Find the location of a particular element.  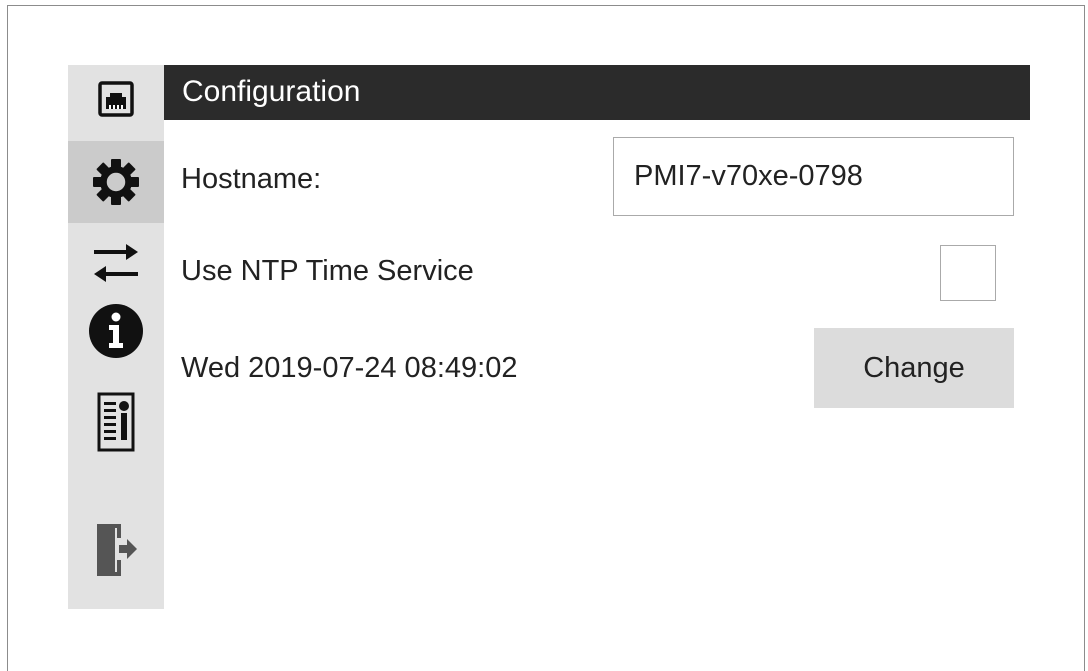

page-title: Configuration is located at coordinates (271, 91).